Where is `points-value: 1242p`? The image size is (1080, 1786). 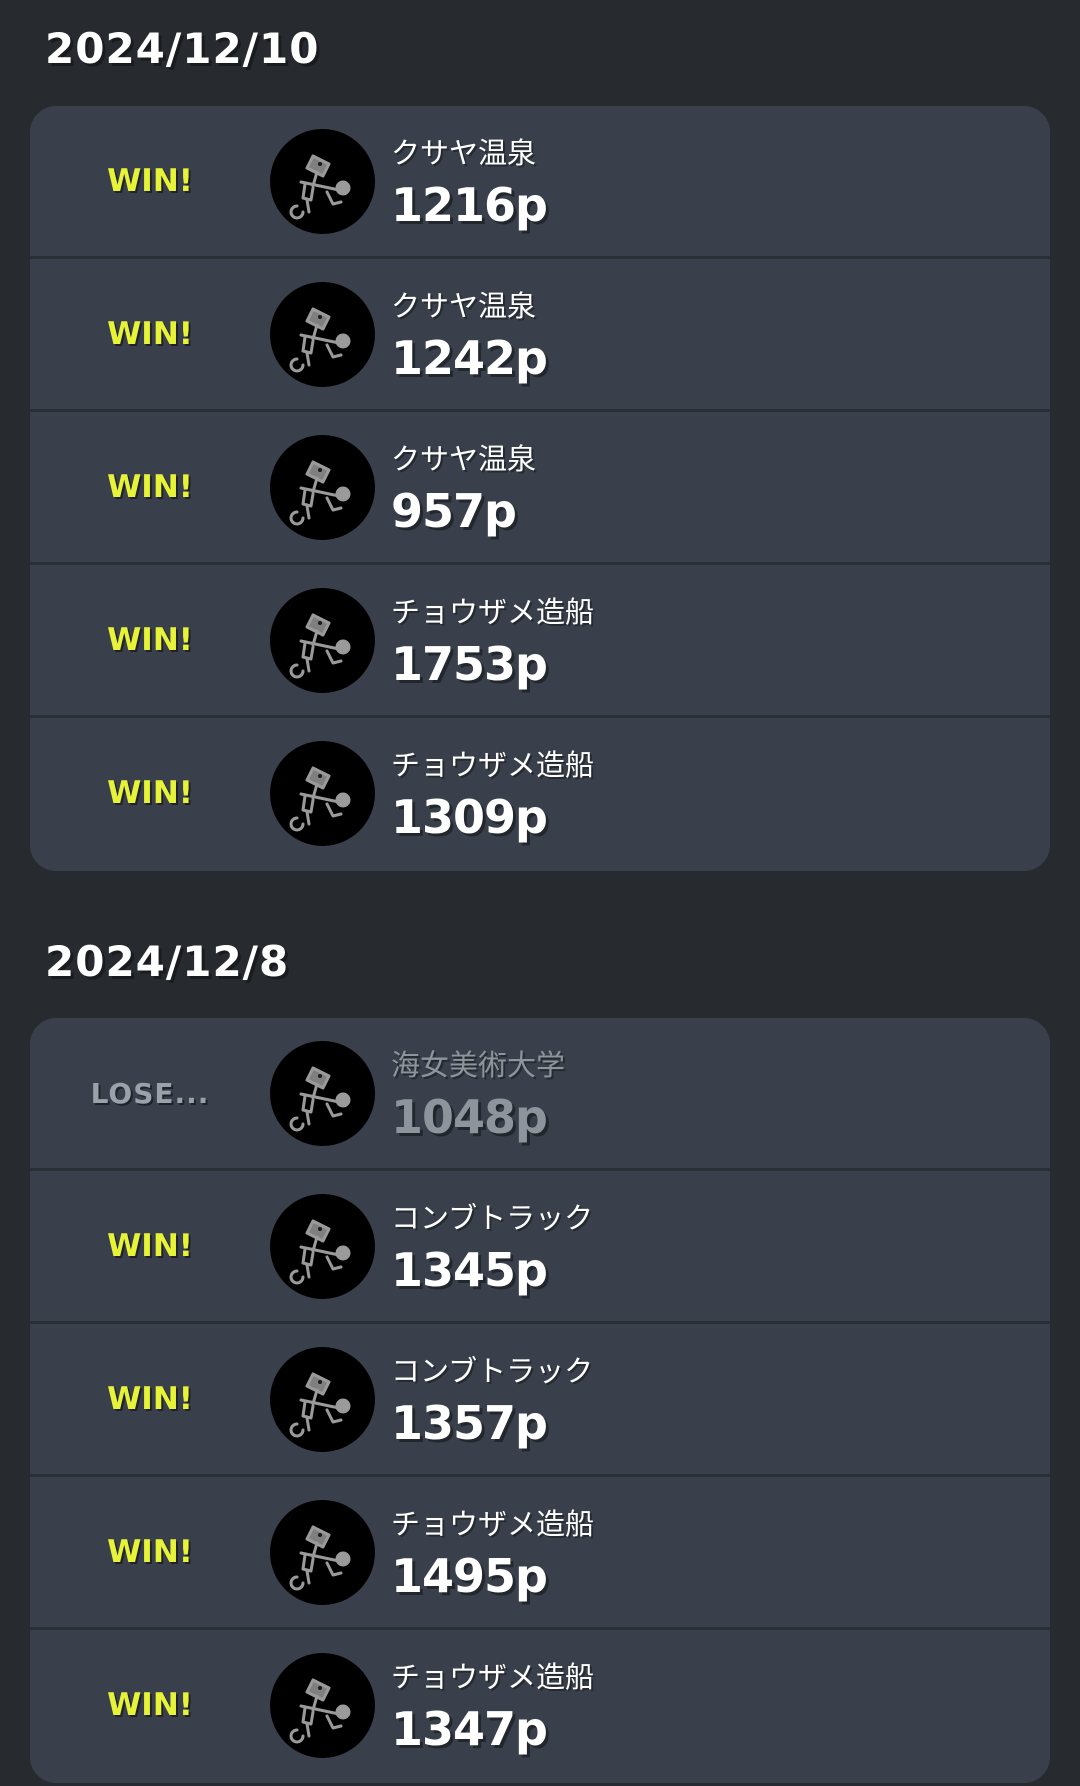
points-value: 1242p is located at coordinates (469, 358).